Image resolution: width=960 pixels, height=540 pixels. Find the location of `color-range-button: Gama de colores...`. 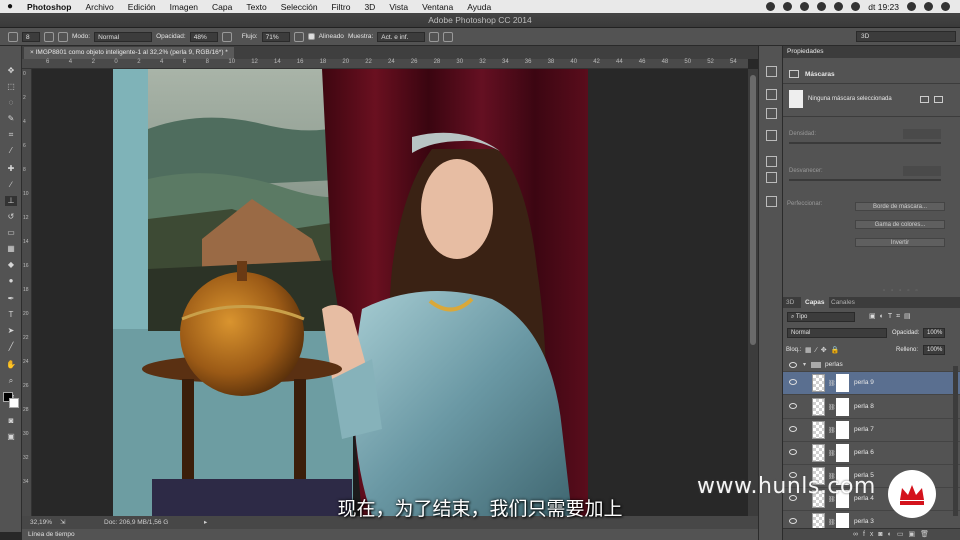

color-range-button: Gama de colores... is located at coordinates (900, 224).